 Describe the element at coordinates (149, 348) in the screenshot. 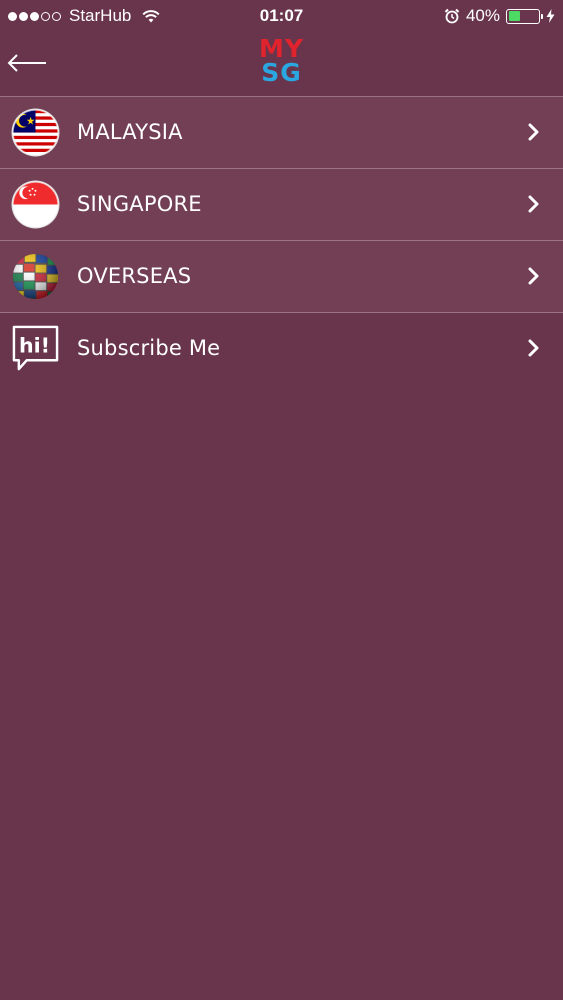

I see `menu-item-label: Subscribe Me` at that location.